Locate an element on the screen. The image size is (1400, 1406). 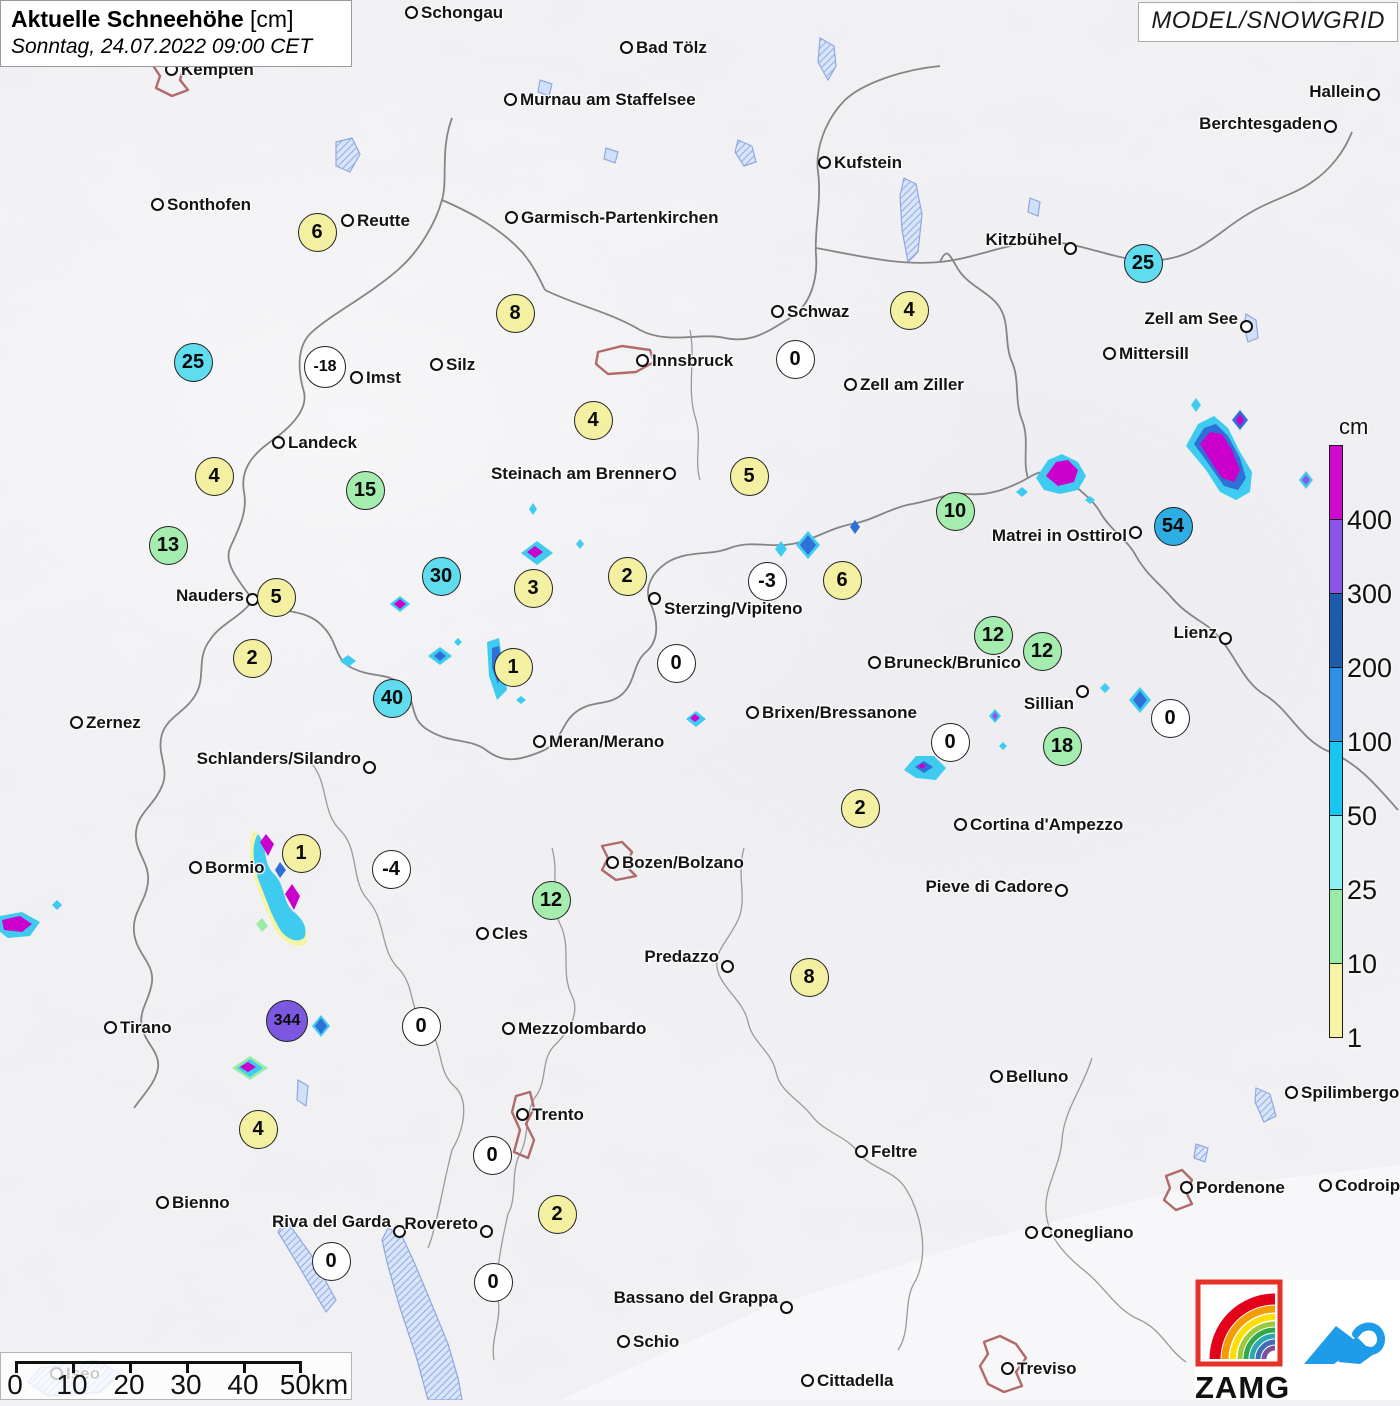
scalebar-label: 40 is located at coordinates (243, 1384).